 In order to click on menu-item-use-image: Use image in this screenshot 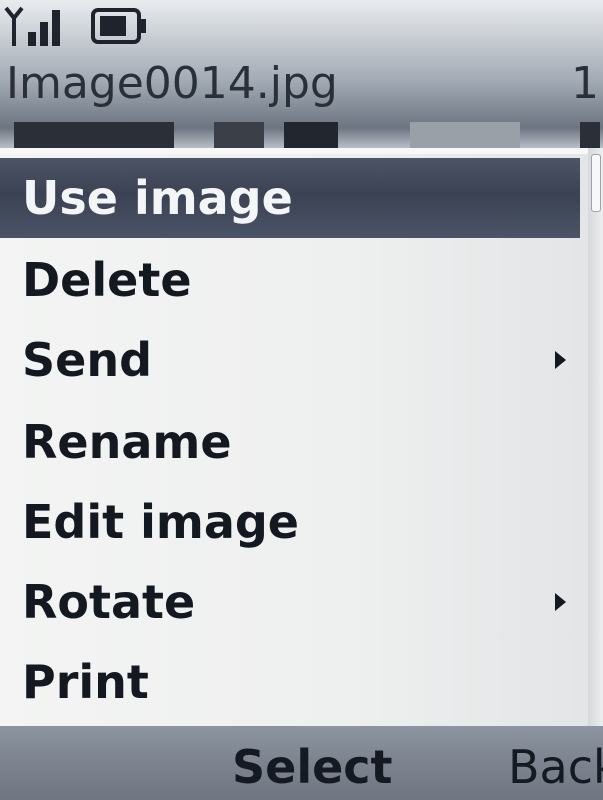, I will do `click(290, 198)`.